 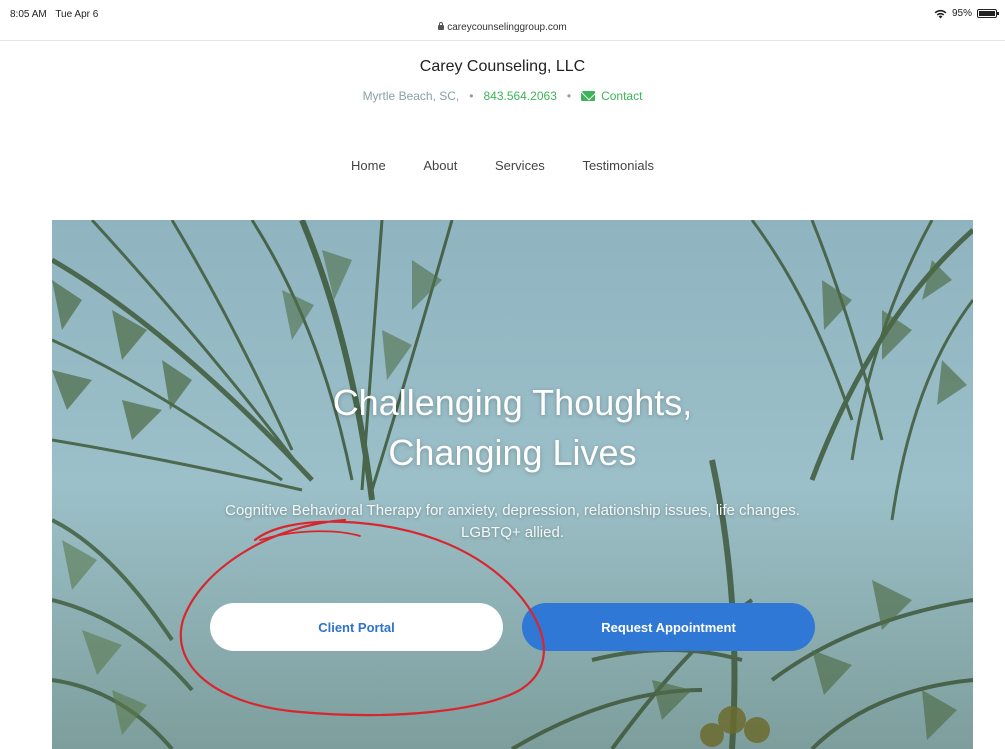 I want to click on url-text: careycounselinggroup.com, so click(x=507, y=27).